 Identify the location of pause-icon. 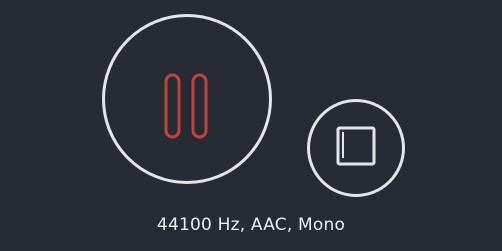
(186, 106).